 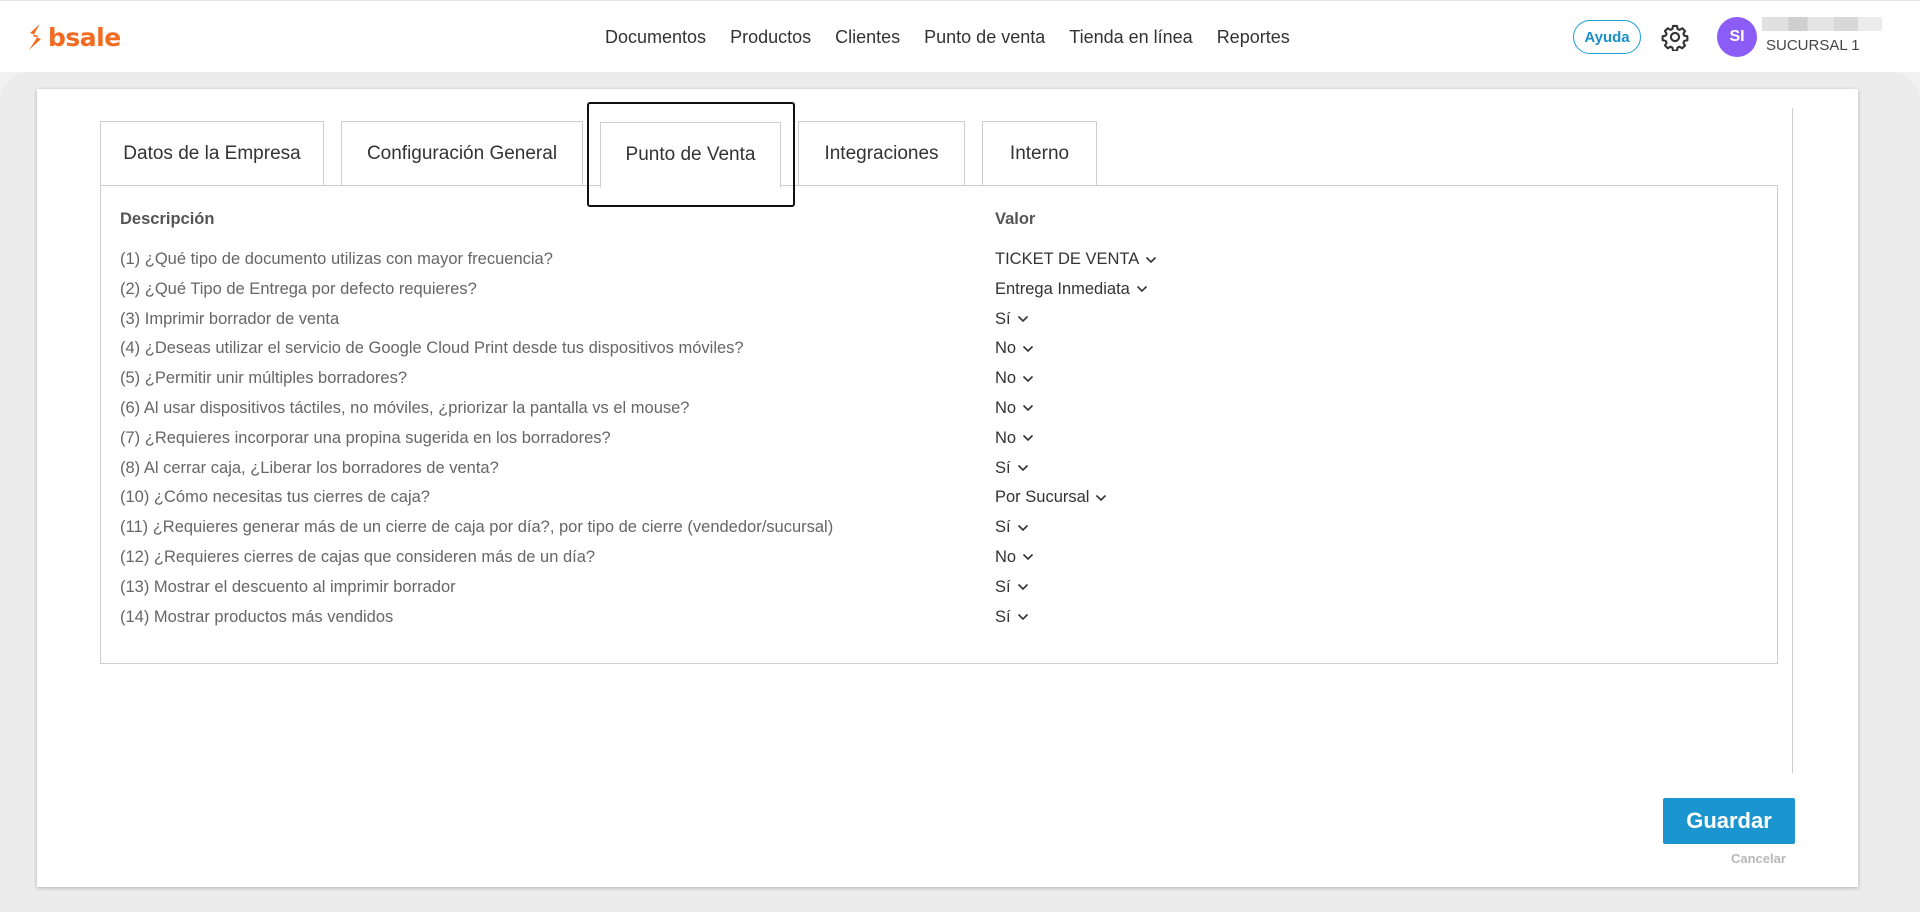 What do you see at coordinates (1737, 37) in the screenshot?
I see `user-avatar: SI` at bounding box center [1737, 37].